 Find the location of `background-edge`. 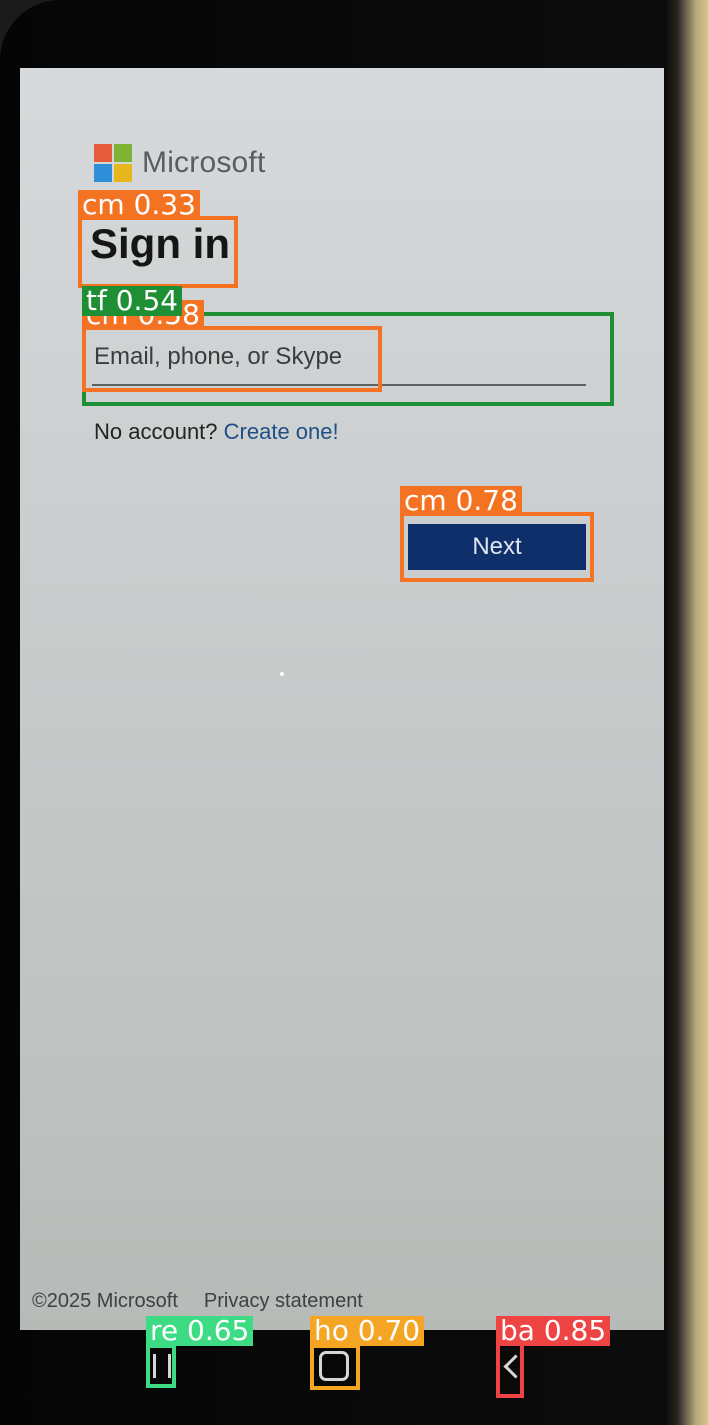

background-edge is located at coordinates (693, 712).